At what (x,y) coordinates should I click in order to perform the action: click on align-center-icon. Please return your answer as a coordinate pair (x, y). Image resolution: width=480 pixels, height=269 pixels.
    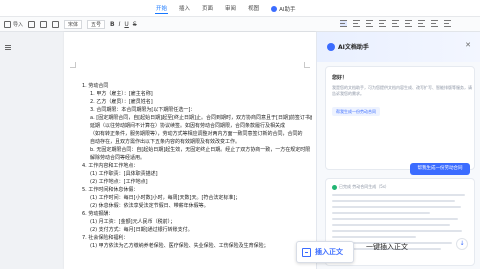
    Looking at the image, I should click on (356, 23).